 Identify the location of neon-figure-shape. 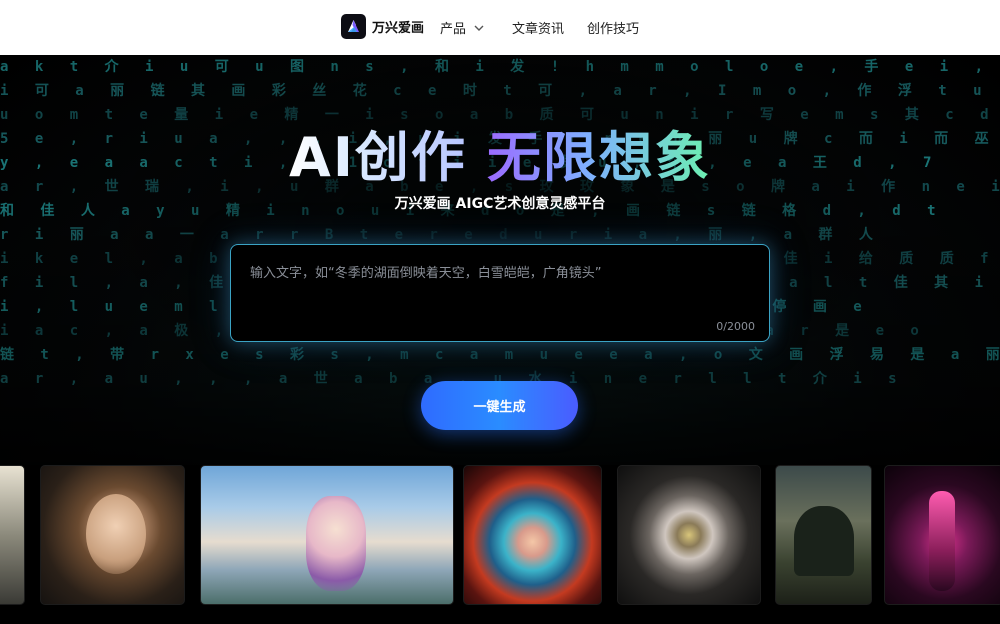
(942, 541).